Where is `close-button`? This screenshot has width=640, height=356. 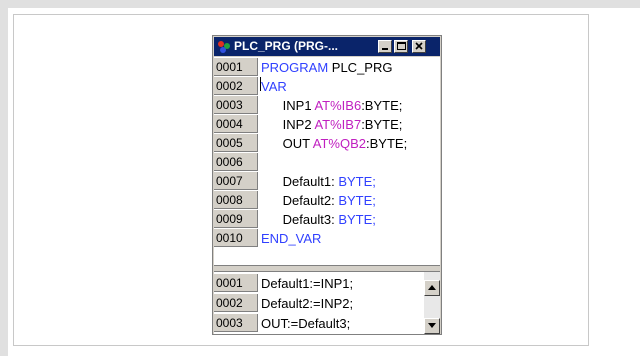
close-button is located at coordinates (419, 46).